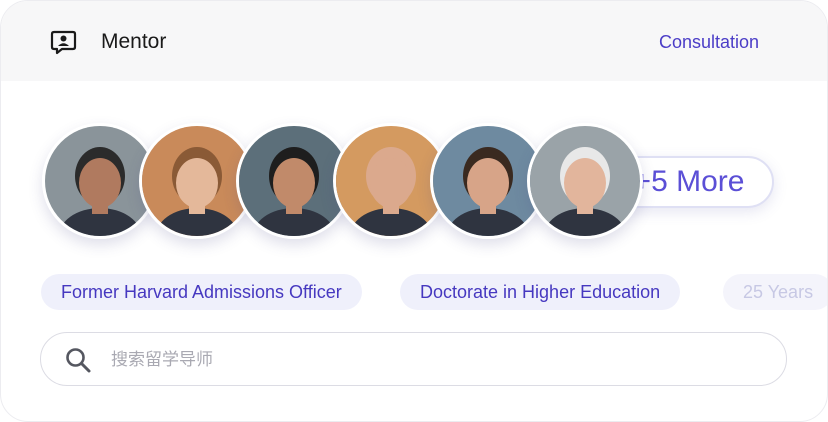  I want to click on search-input, so click(411, 360).